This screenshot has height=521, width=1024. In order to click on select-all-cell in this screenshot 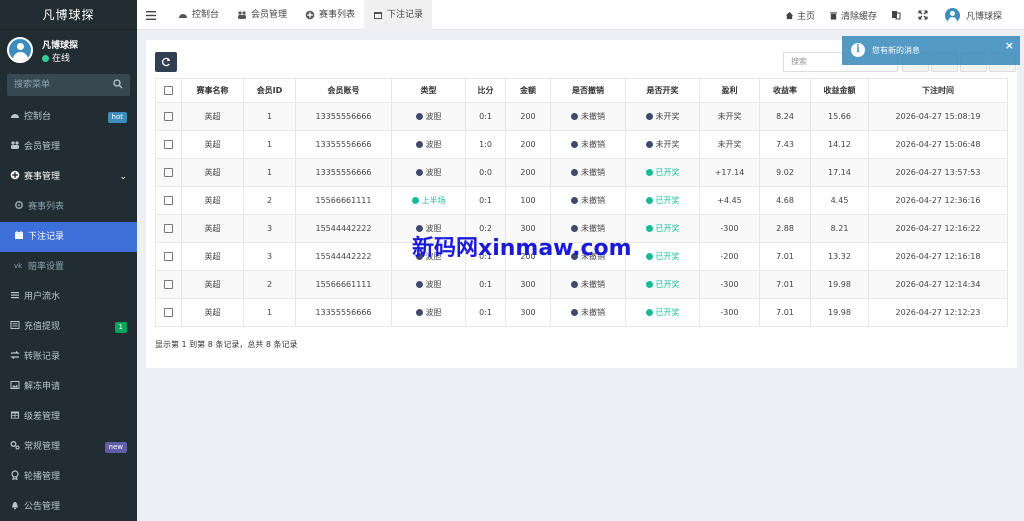, I will do `click(168, 90)`.